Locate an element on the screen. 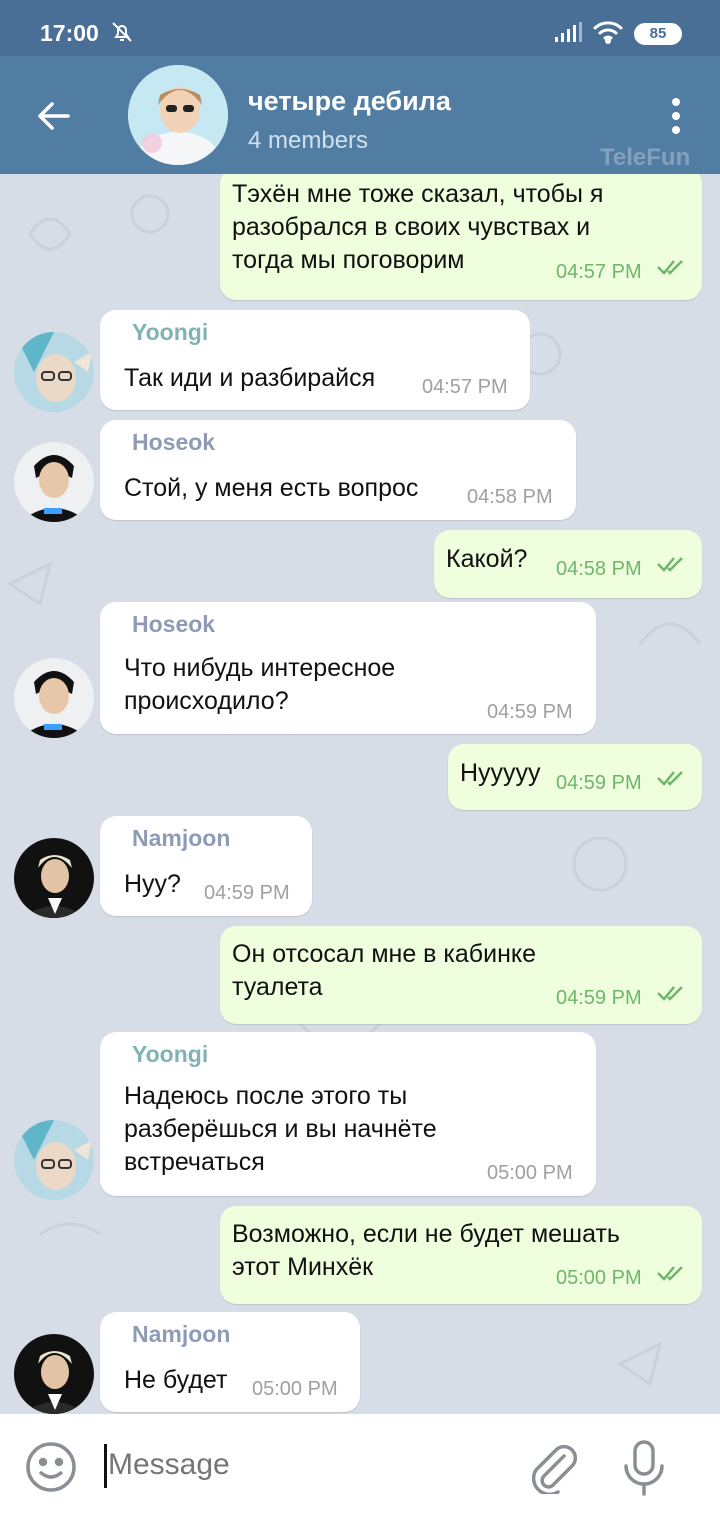 The height and width of the screenshot is (1520, 720). status-time: 17:00 is located at coordinates (69, 33).